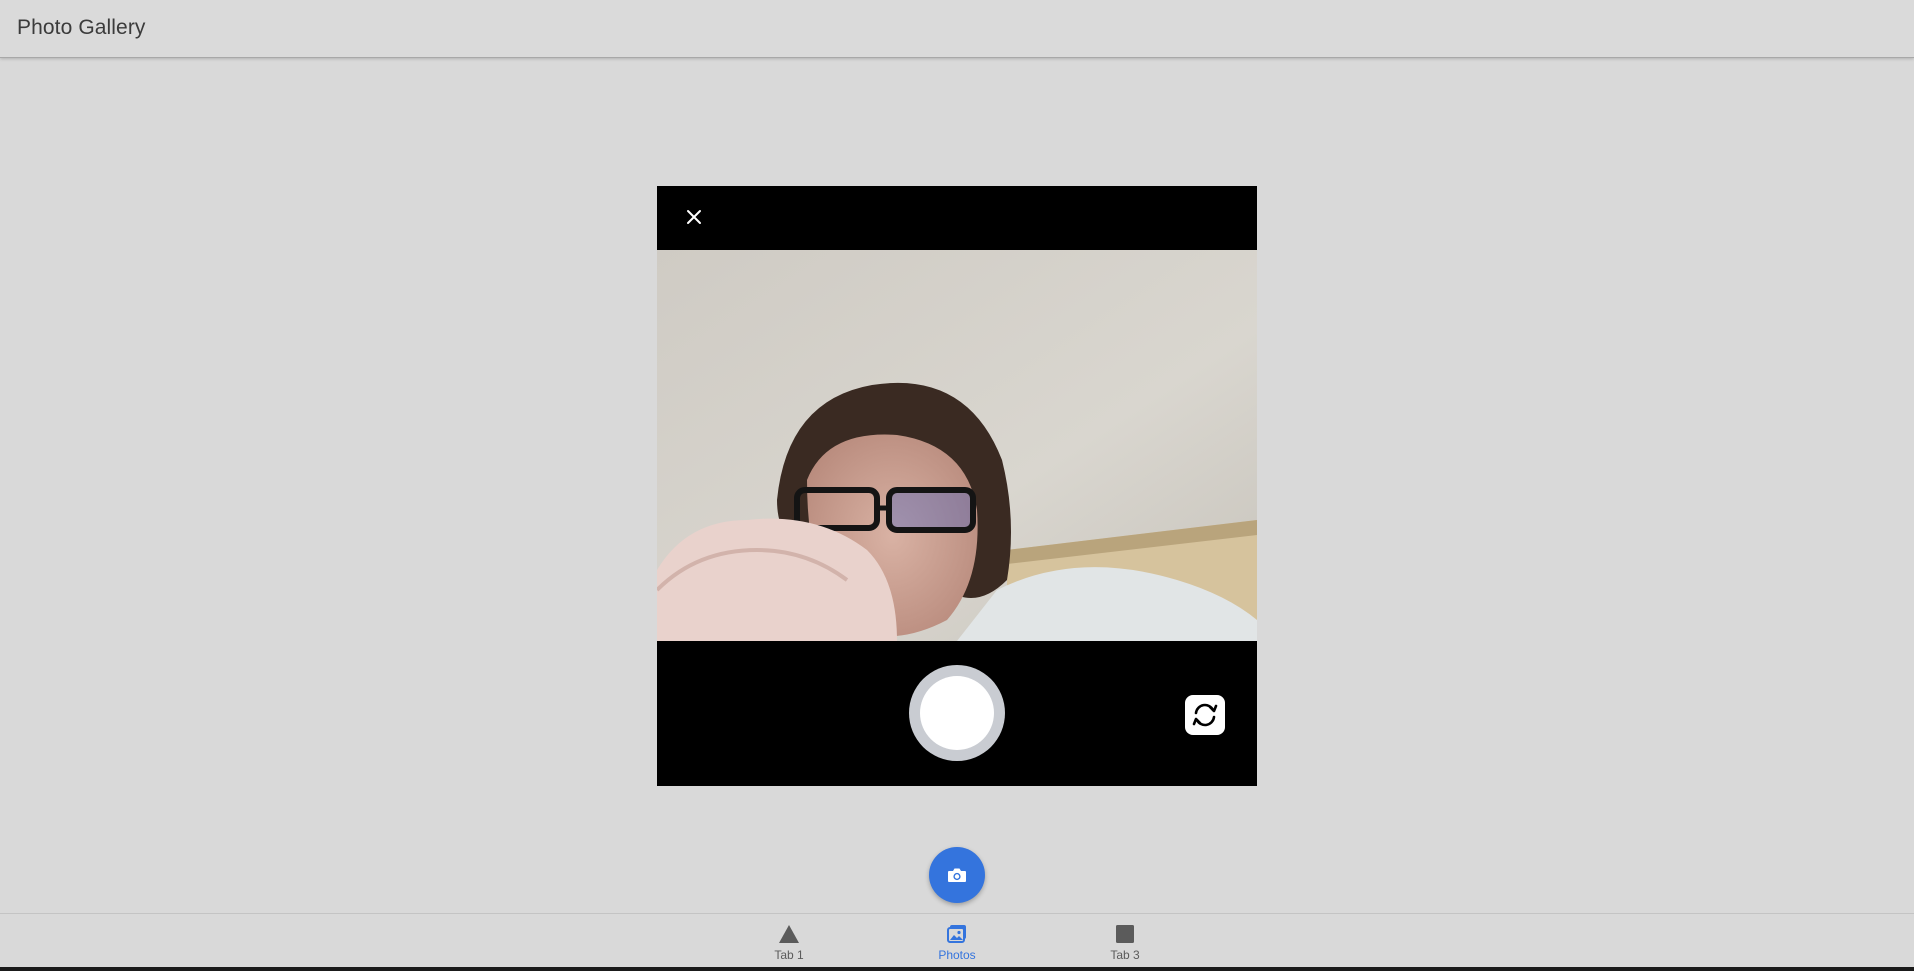 The image size is (1914, 971). What do you see at coordinates (957, 955) in the screenshot?
I see `tab-label: Photos` at bounding box center [957, 955].